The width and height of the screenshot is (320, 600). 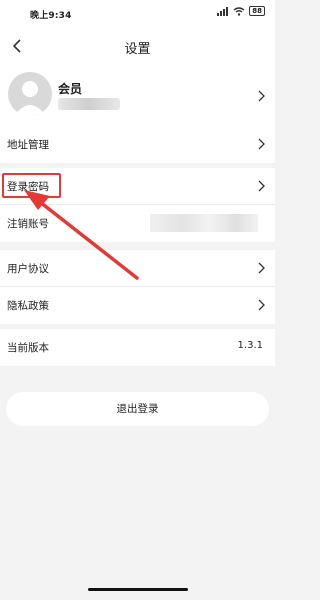 I want to click on settings-item-label: 地址管理, so click(x=28, y=145).